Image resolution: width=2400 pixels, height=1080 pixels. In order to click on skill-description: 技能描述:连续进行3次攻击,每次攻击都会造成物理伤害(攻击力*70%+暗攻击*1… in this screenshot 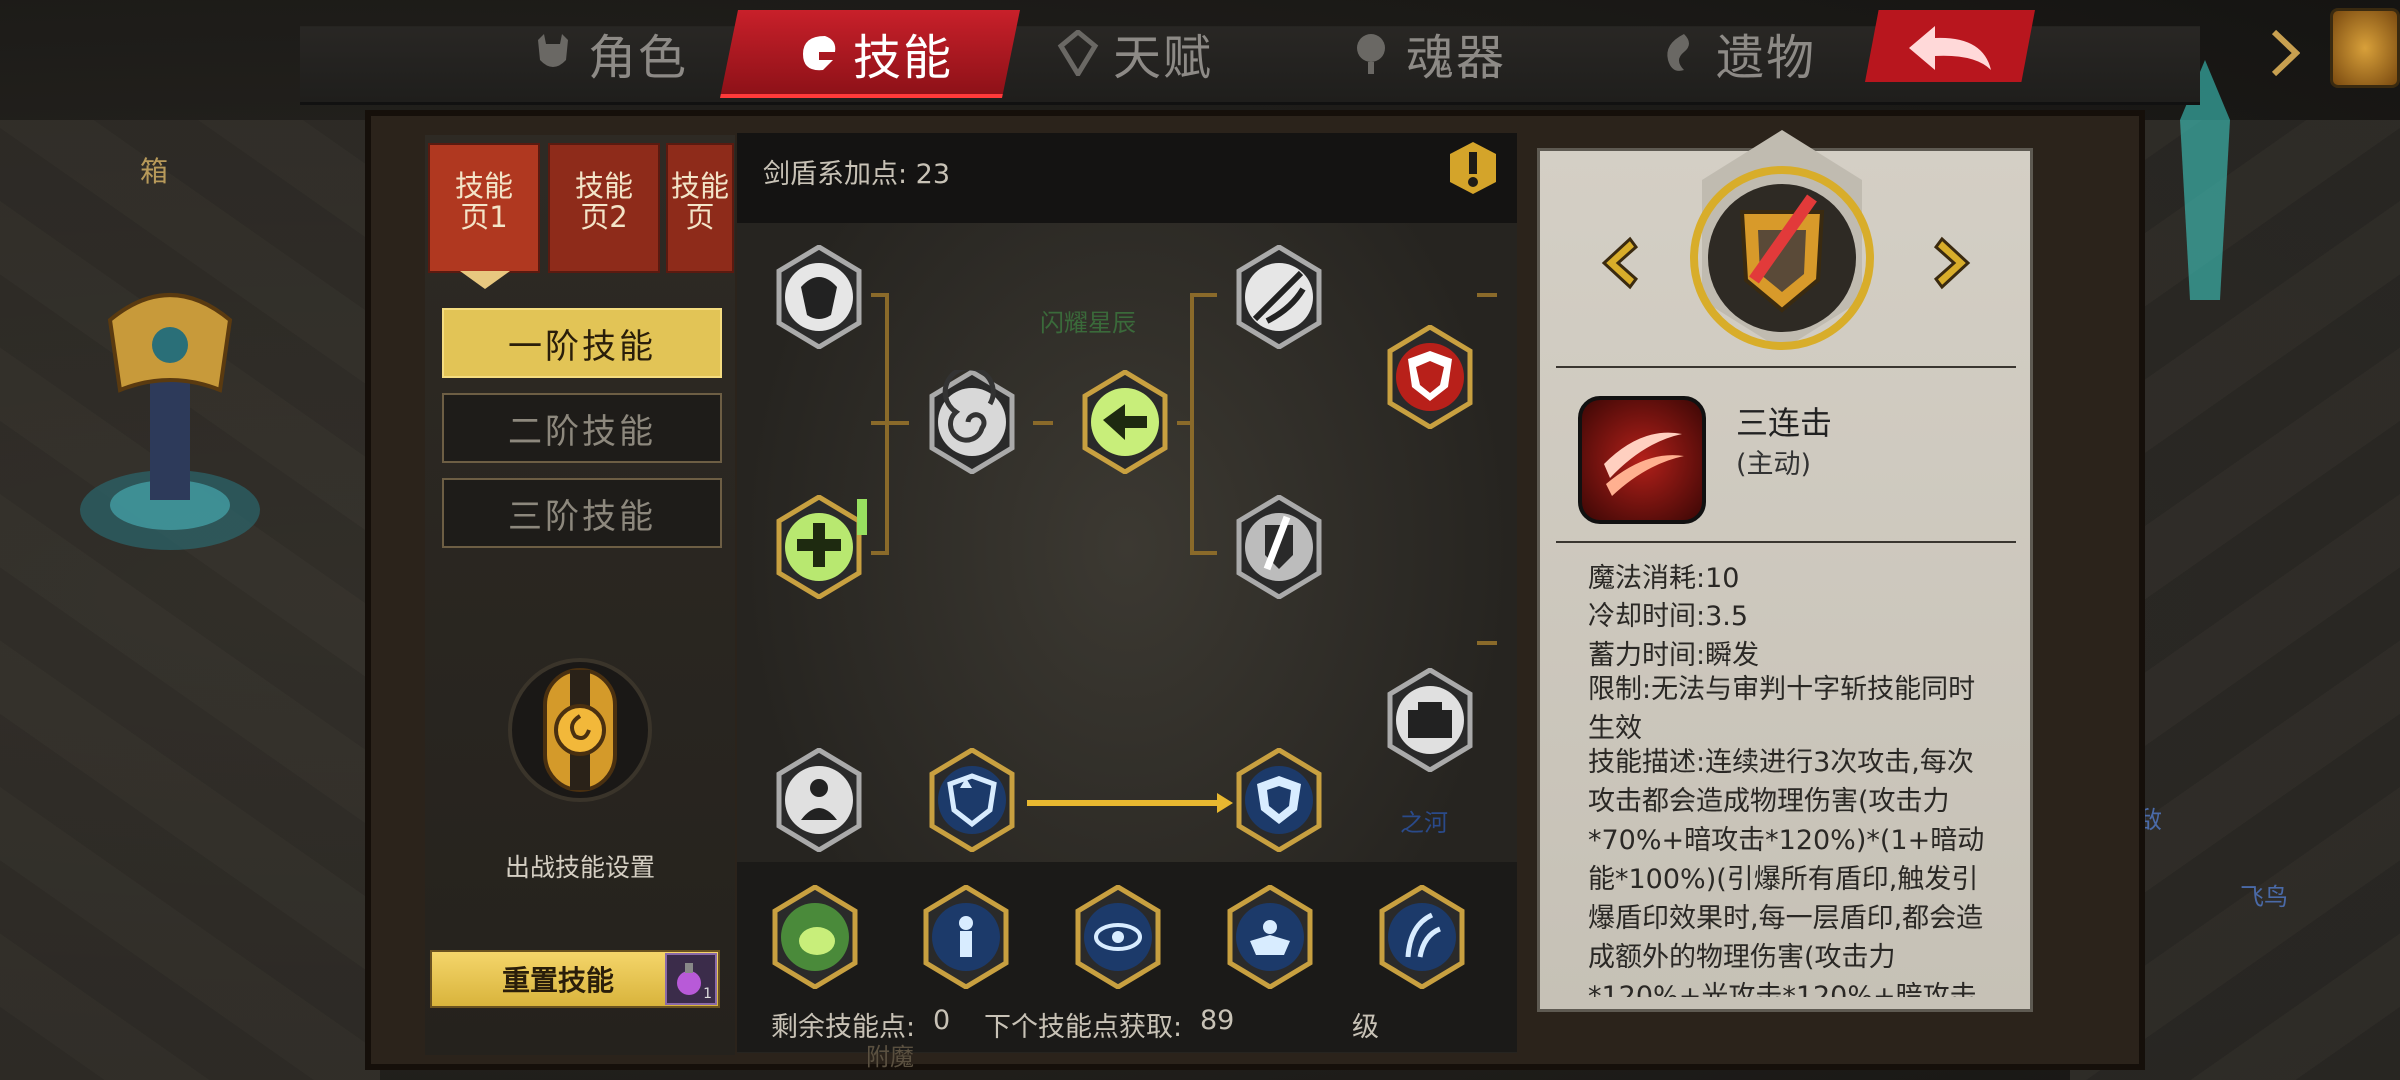, I will do `click(1786, 872)`.